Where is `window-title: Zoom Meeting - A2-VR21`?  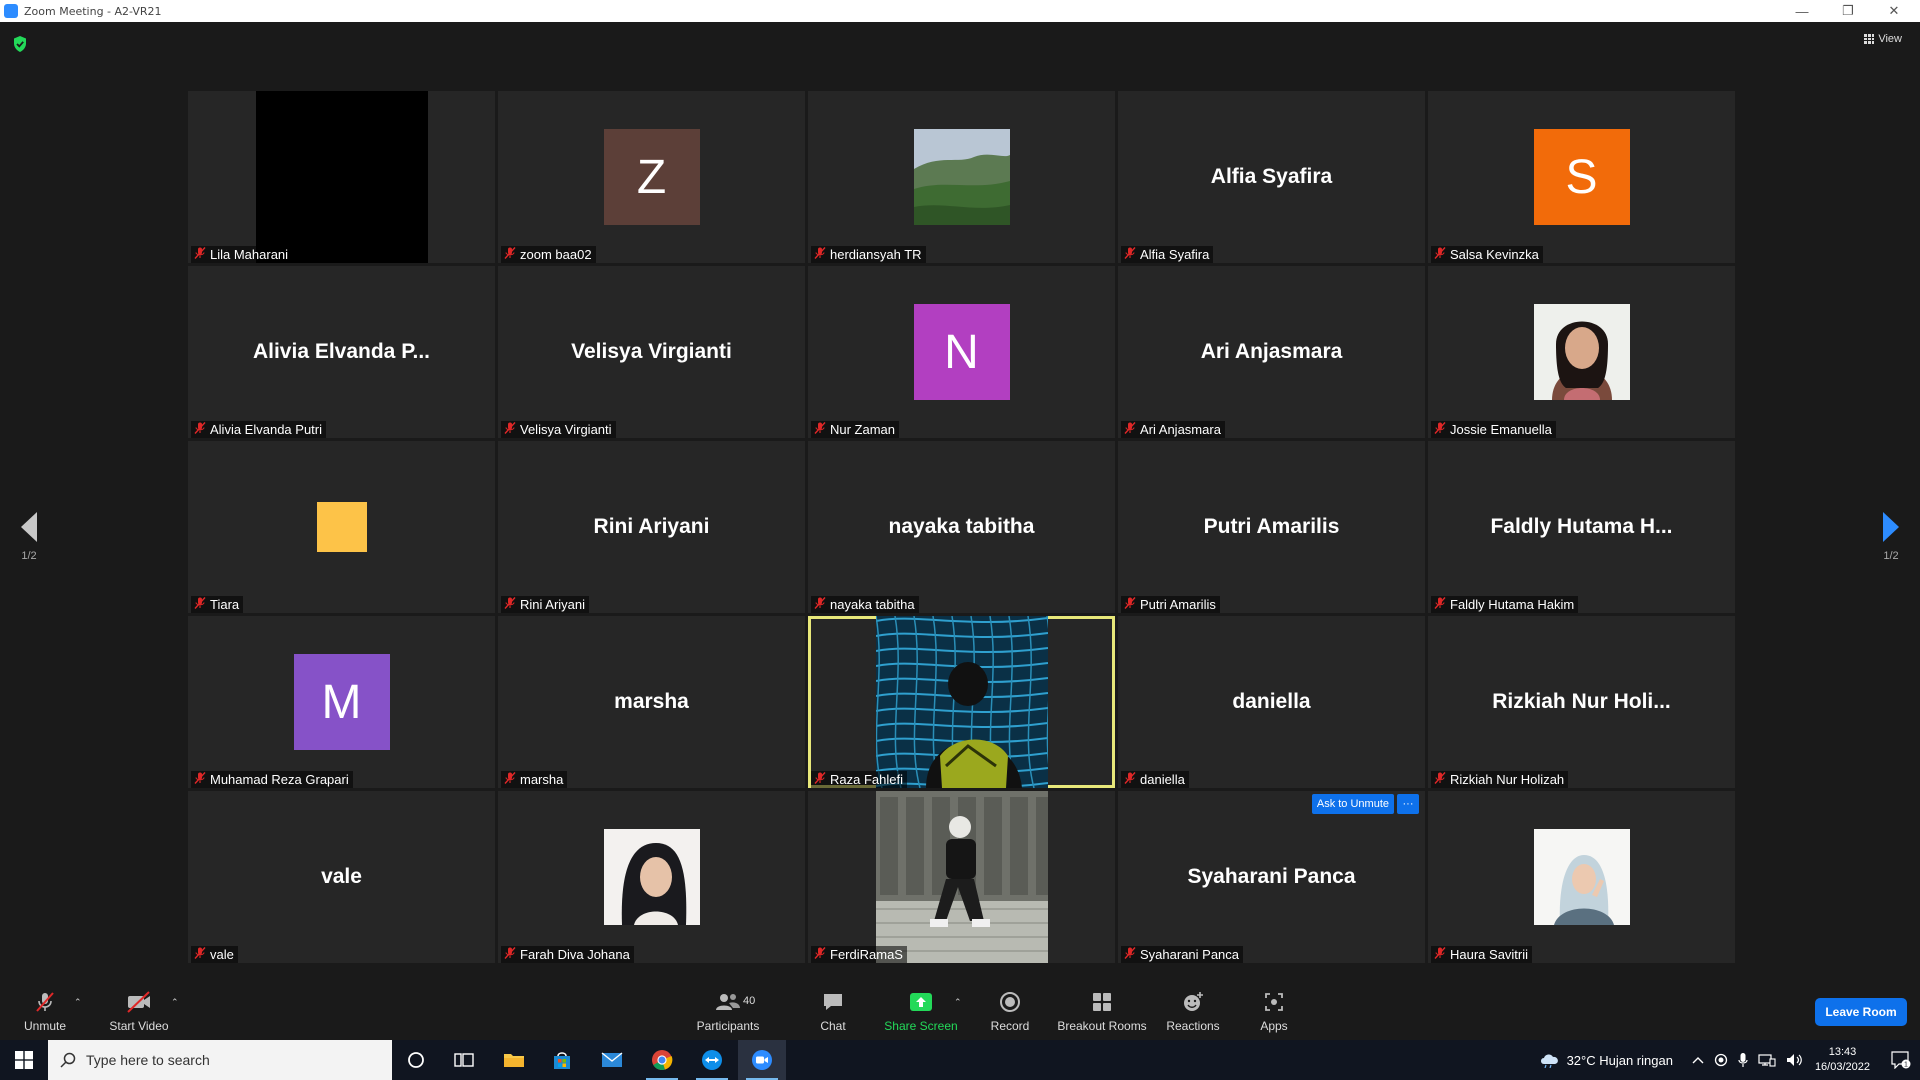 window-title: Zoom Meeting - A2-VR21 is located at coordinates (93, 11).